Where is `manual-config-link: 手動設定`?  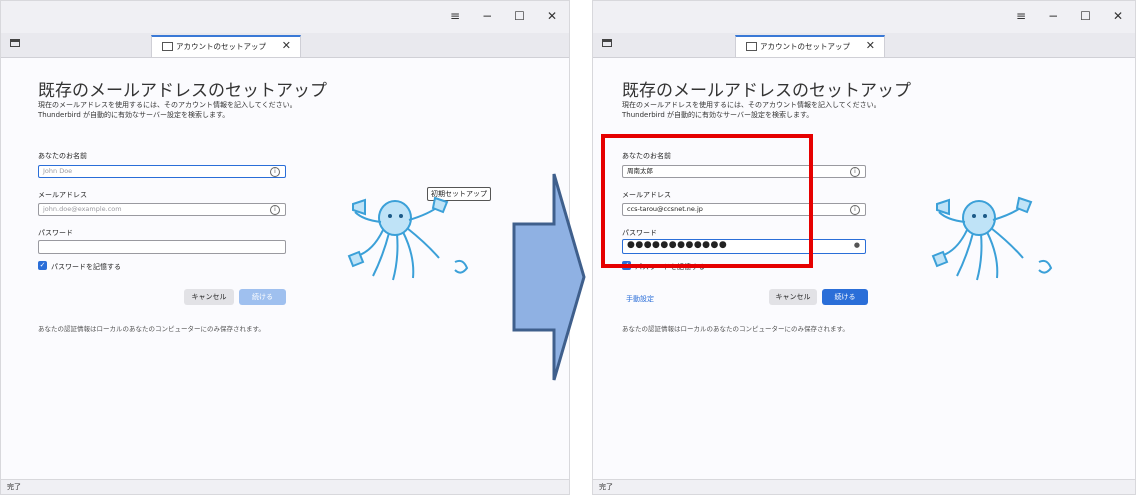
manual-config-link: 手動設定 is located at coordinates (640, 299).